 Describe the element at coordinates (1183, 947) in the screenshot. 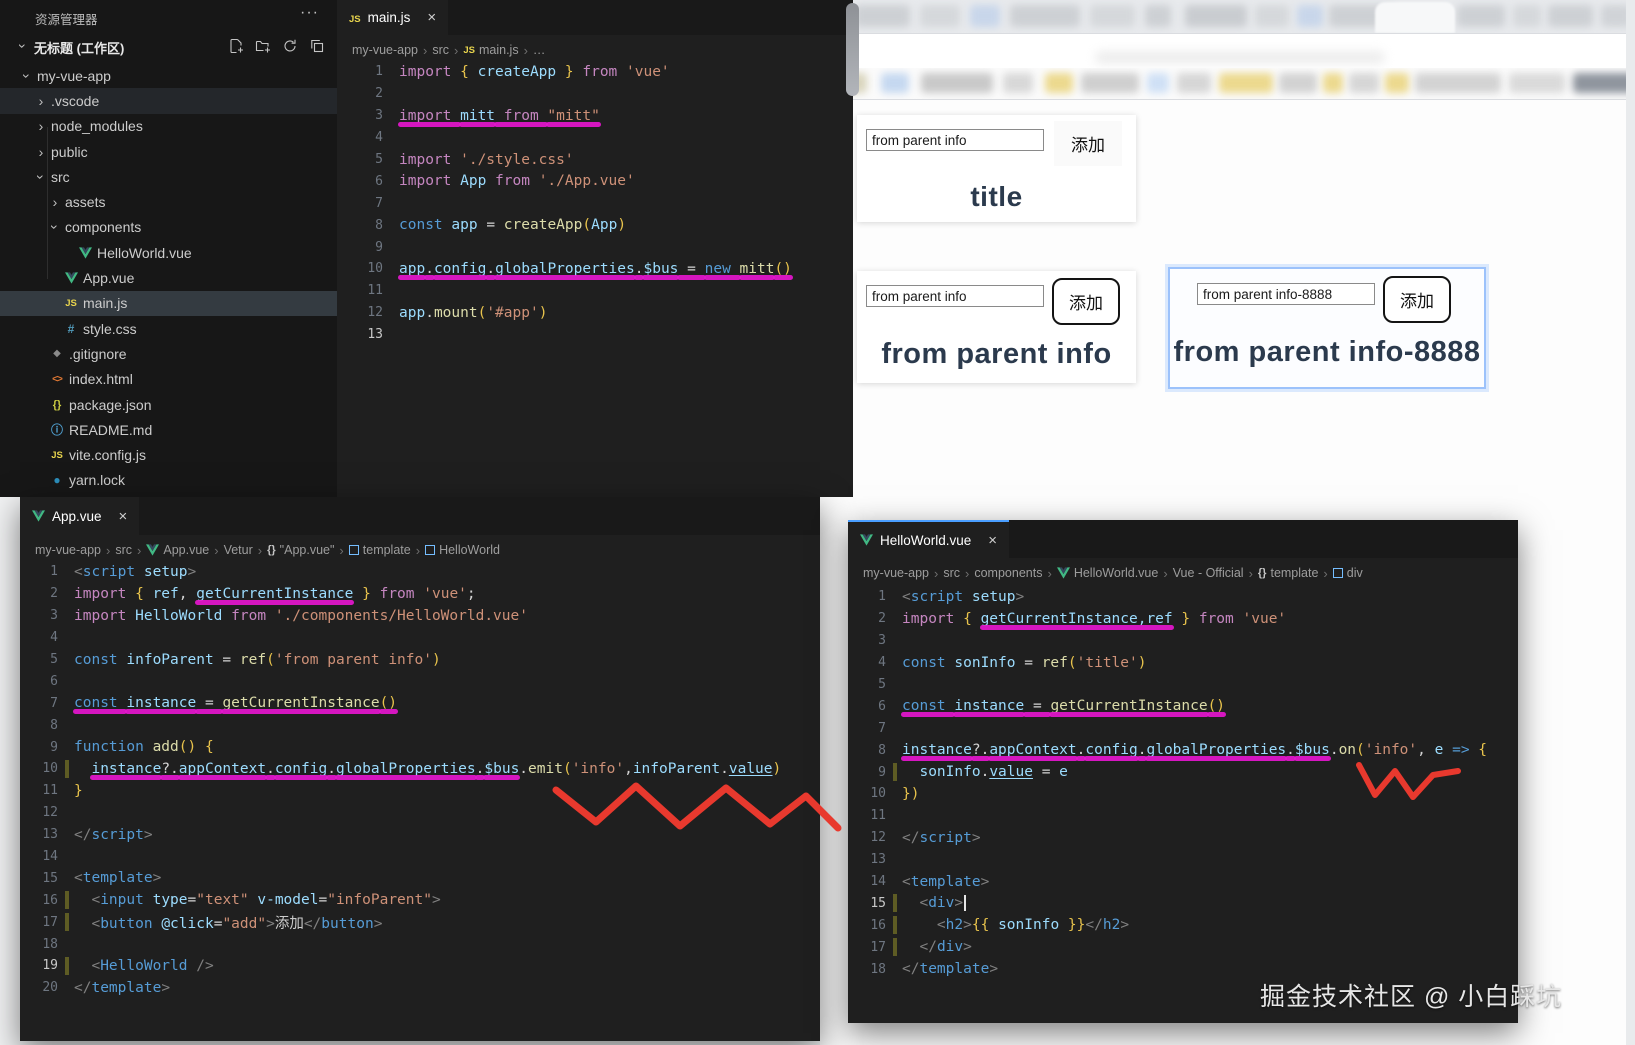

I see `code-line: 17 </div>` at that location.